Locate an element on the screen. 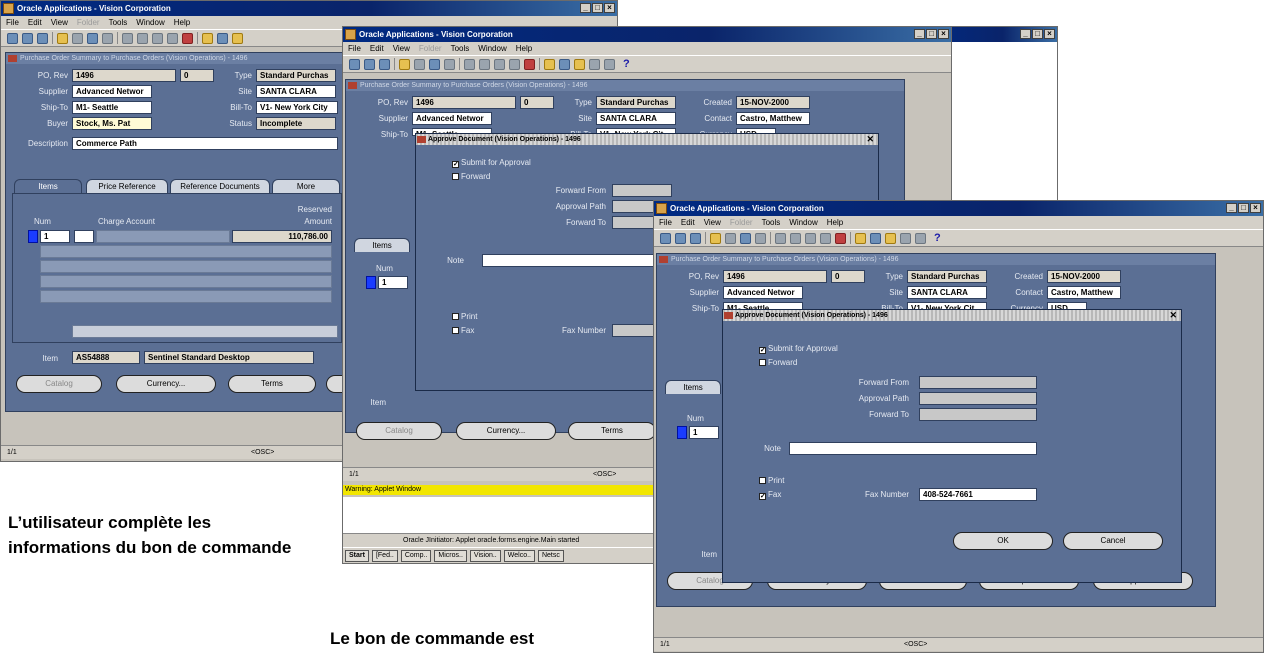  description-field: Commerce Path is located at coordinates (205, 143).